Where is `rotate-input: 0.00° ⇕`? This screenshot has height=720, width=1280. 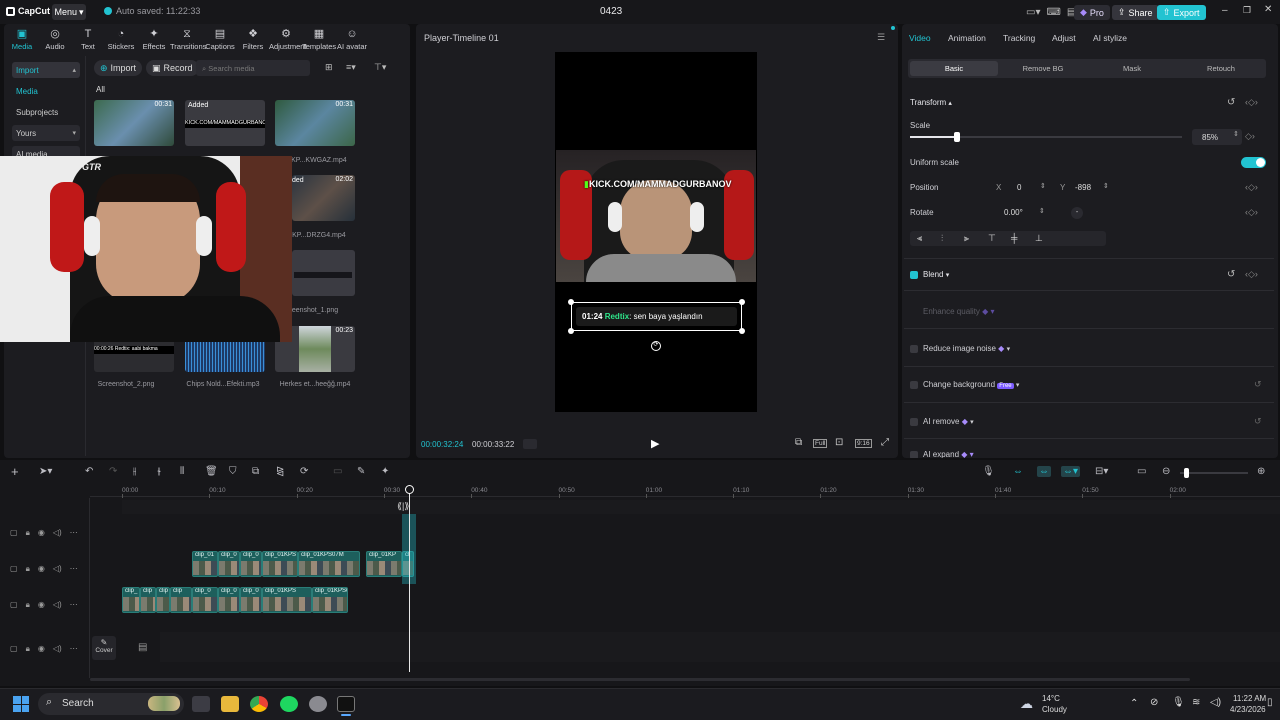
rotate-input: 0.00° ⇕ is located at coordinates (1019, 213).